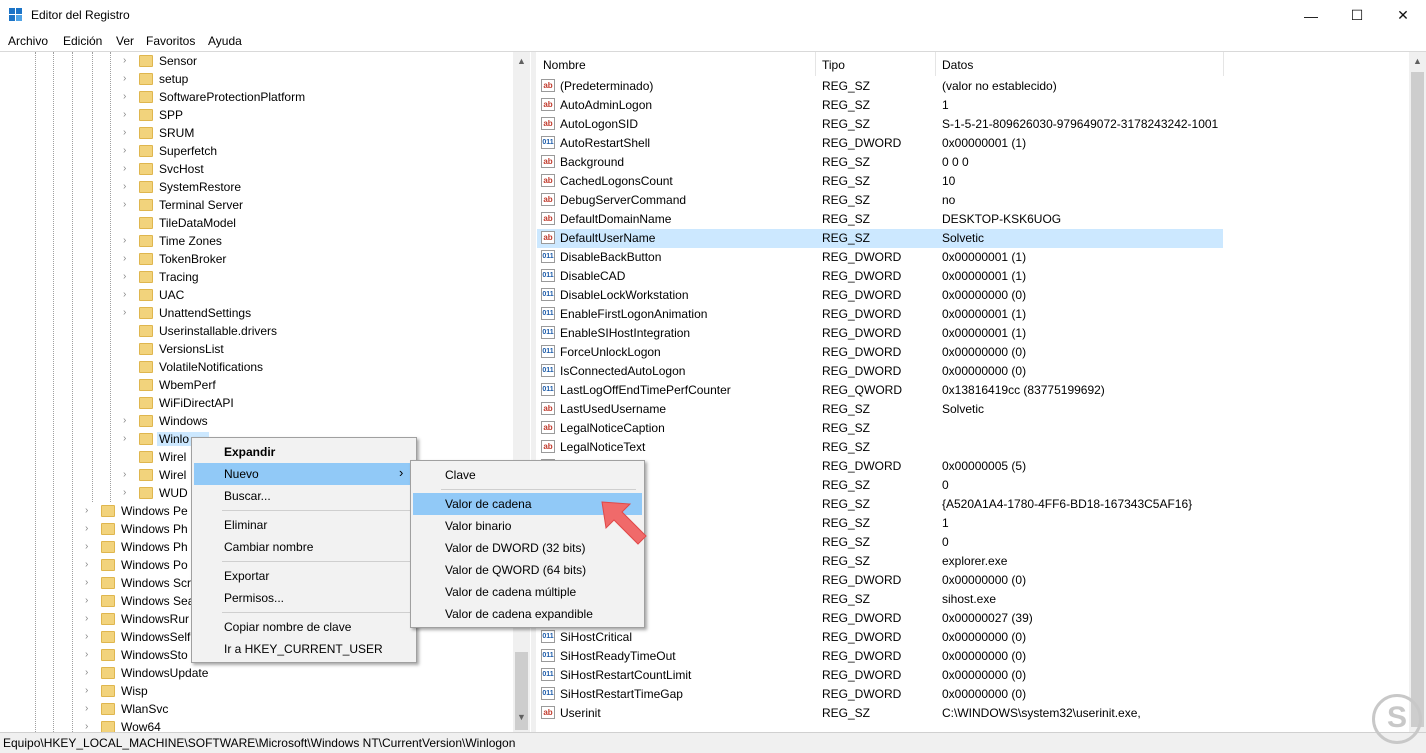 The width and height of the screenshot is (1426, 753). Describe the element at coordinates (880, 219) in the screenshot. I see `value-row: ab DefaultDomainName REG_SZ DESKTOP-KSK6UOG` at that location.